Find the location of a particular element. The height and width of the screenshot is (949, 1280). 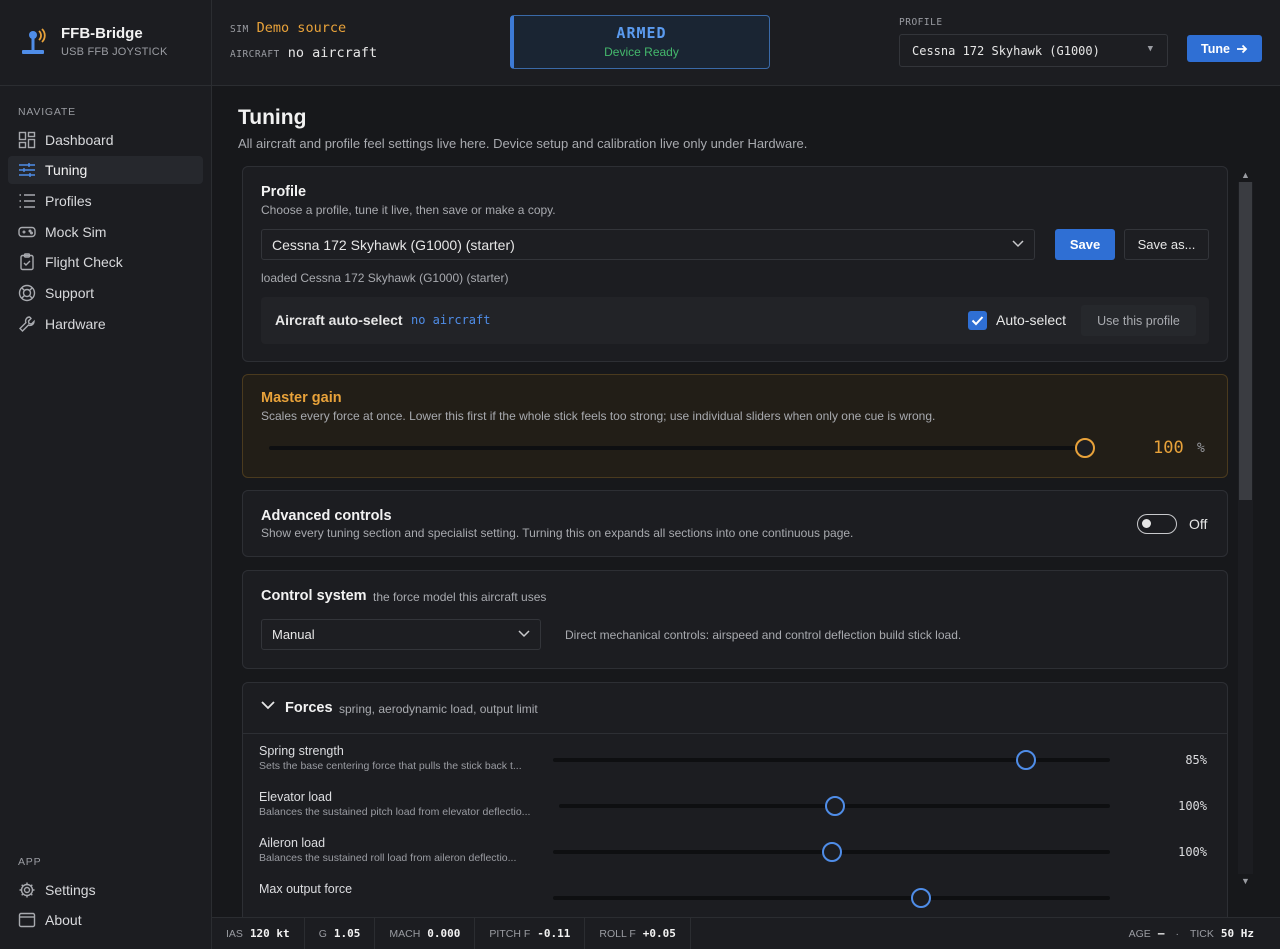

lifebuoy-icon is located at coordinates (27, 293).